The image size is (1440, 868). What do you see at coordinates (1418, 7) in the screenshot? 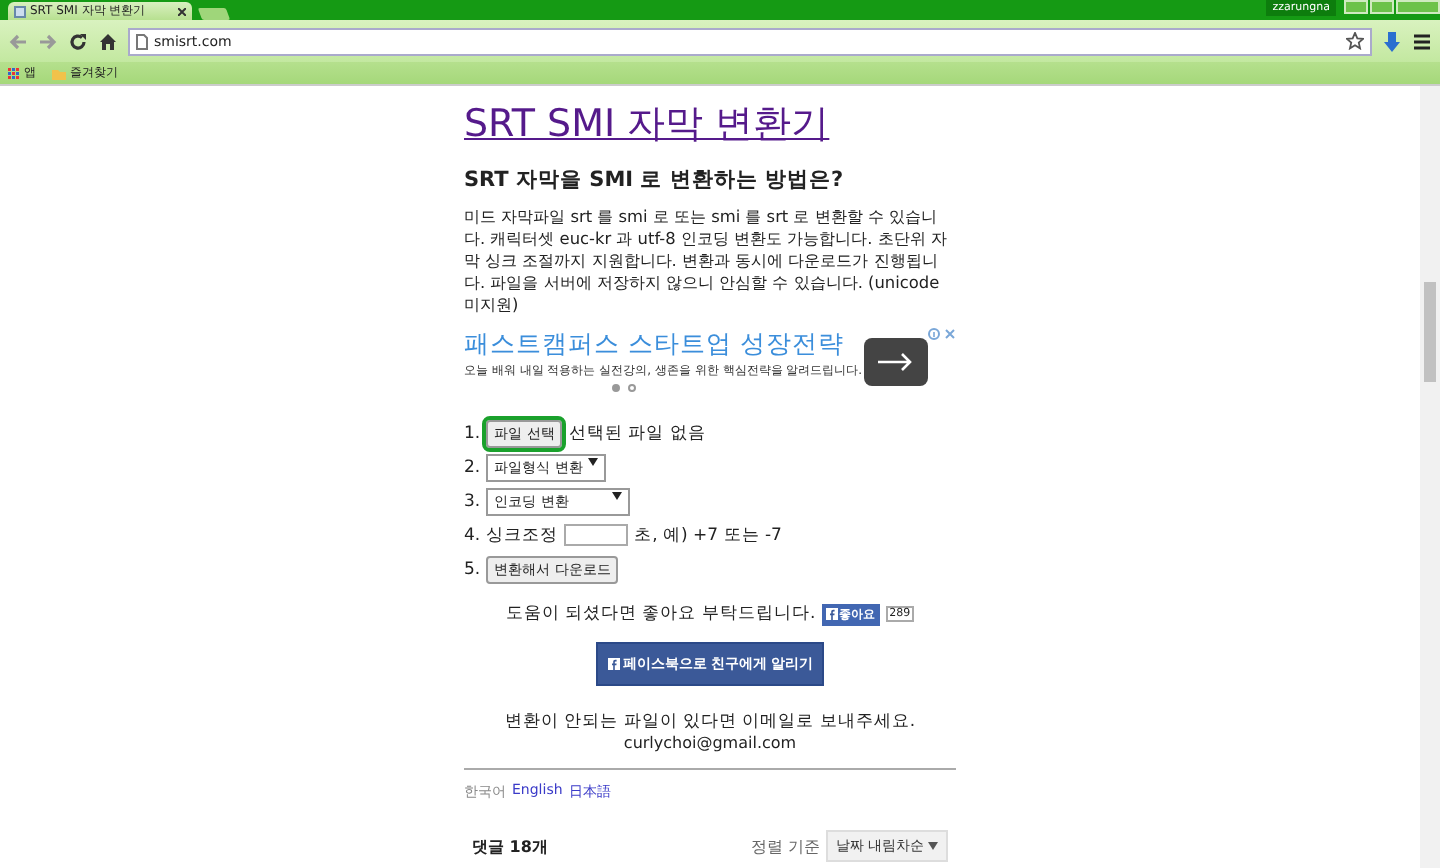
I see `close-button` at bounding box center [1418, 7].